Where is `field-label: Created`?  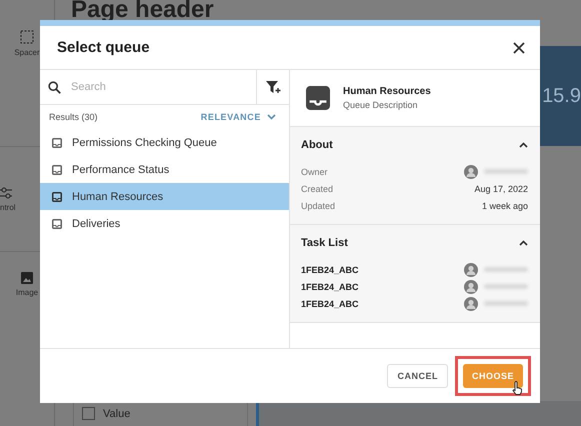 field-label: Created is located at coordinates (317, 189).